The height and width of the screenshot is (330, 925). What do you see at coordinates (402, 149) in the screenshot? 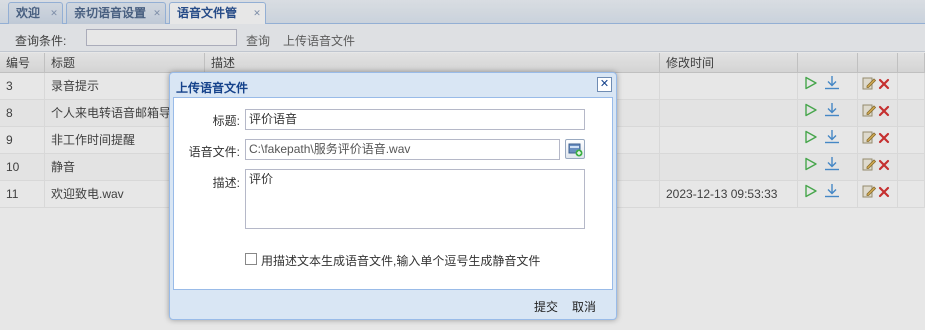
I see `file-field: C:\fakepath\服务评价语音.wav` at bounding box center [402, 149].